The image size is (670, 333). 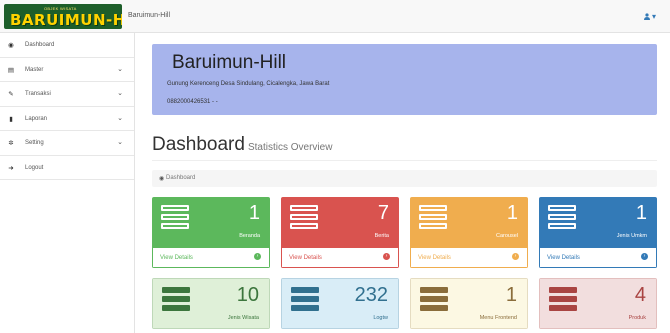 What do you see at coordinates (247, 295) in the screenshot?
I see `stat-count: 10` at bounding box center [247, 295].